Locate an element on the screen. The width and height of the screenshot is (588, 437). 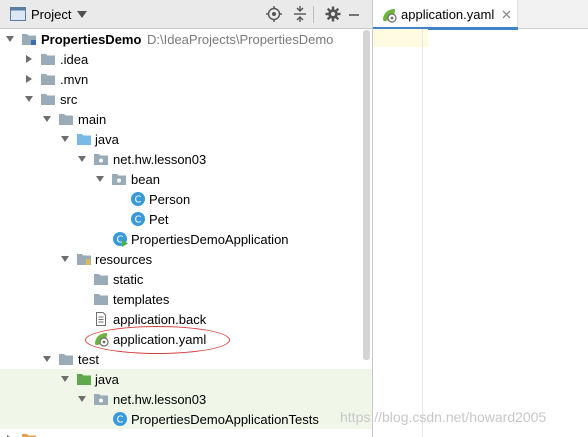
tree-row-test-java: java is located at coordinates (186, 379).